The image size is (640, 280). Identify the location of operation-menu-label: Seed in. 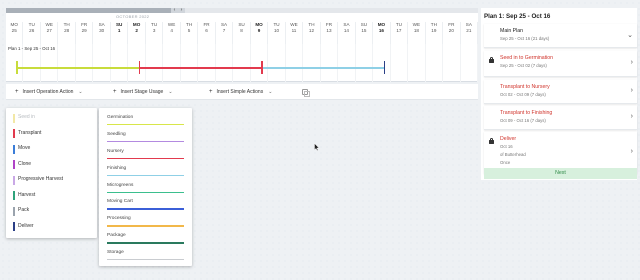
(26, 117).